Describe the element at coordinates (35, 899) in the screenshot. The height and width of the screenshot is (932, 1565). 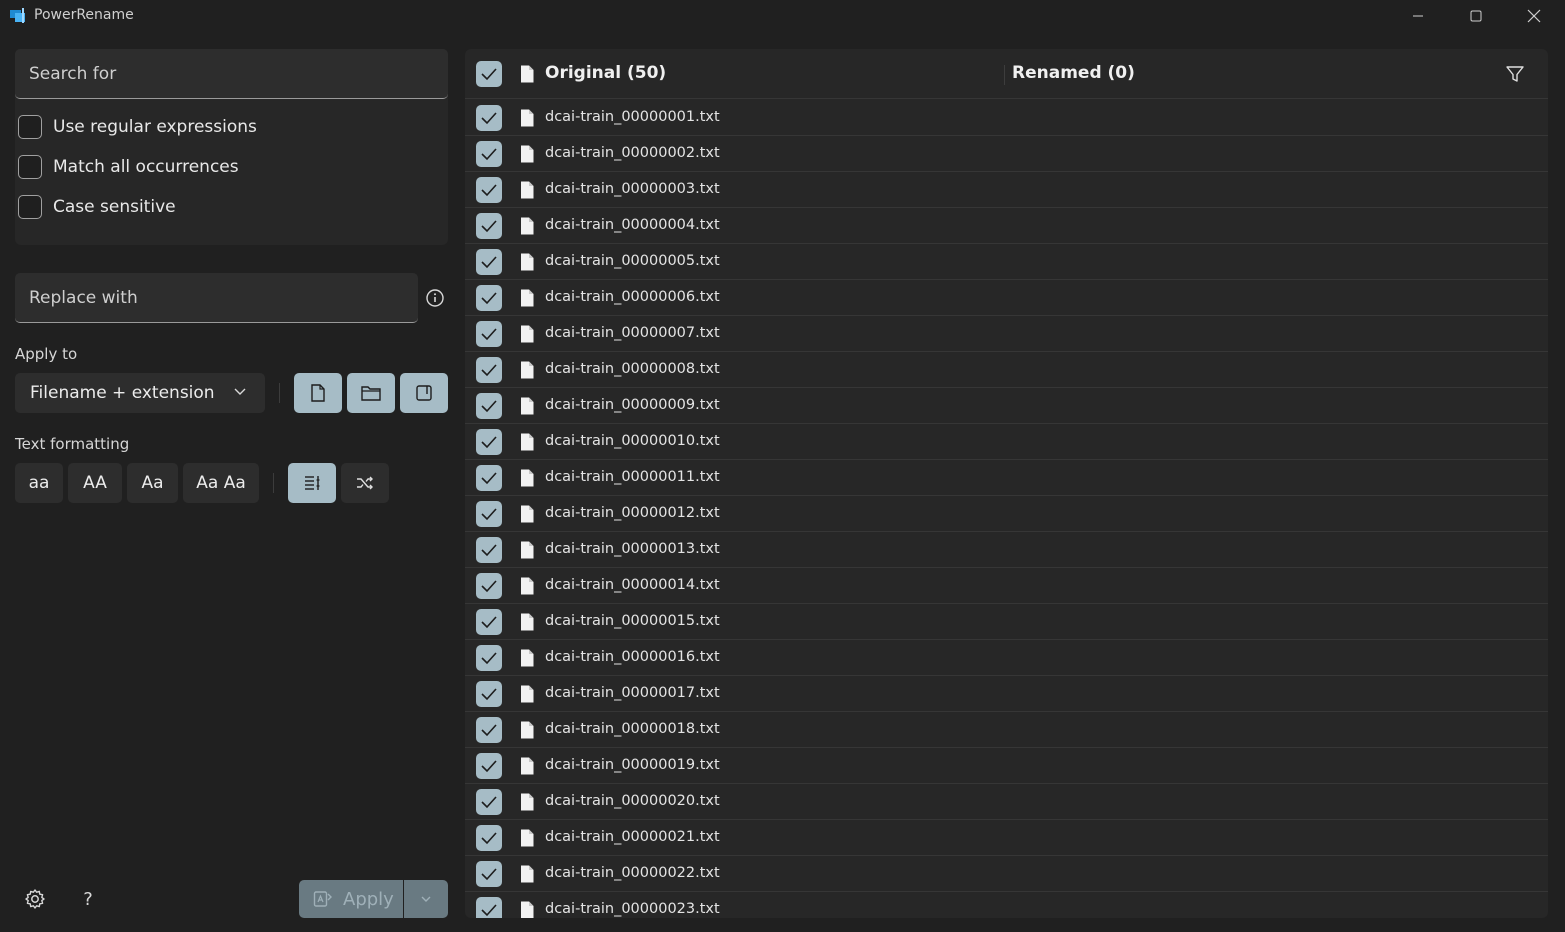
I see `settings-button` at that location.